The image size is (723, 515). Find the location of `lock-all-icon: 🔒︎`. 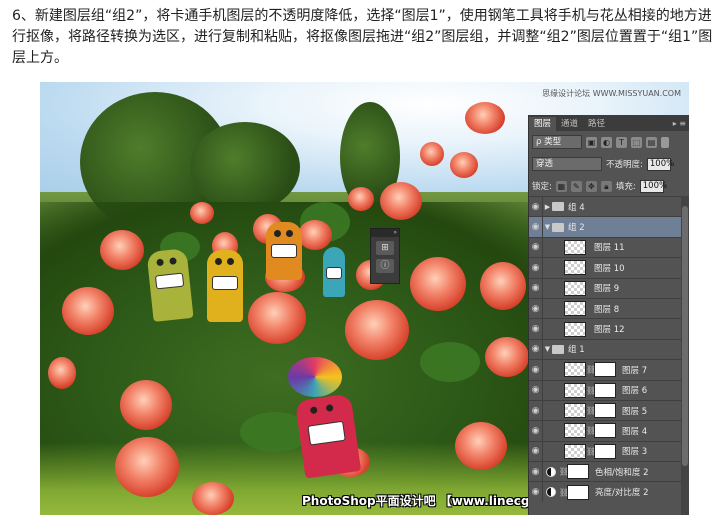

lock-all-icon: 🔒︎ is located at coordinates (606, 186).